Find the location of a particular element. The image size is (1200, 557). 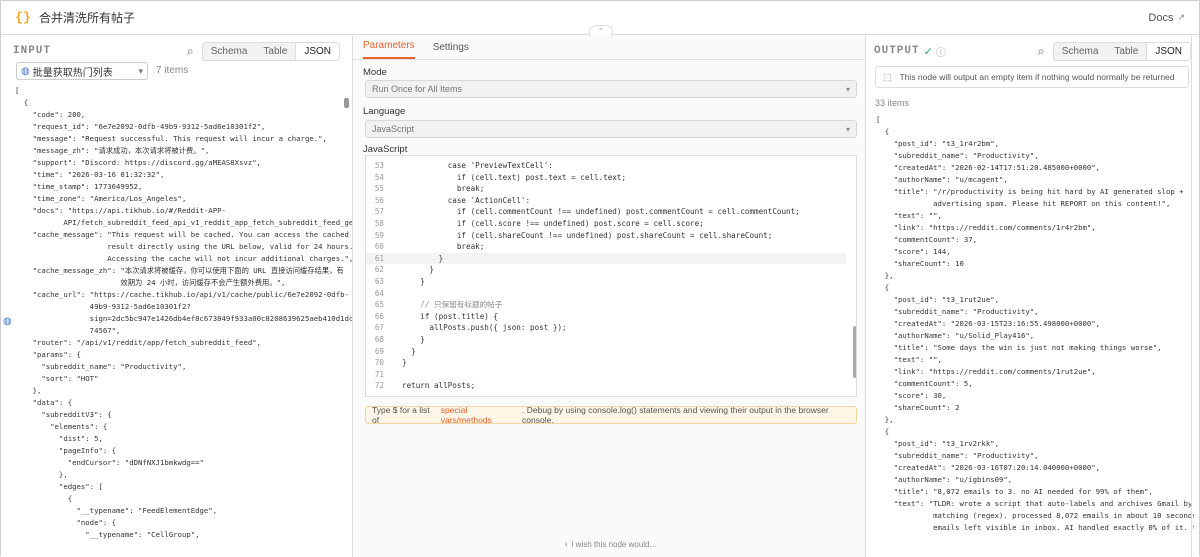

line-number: 71 is located at coordinates (379, 374).